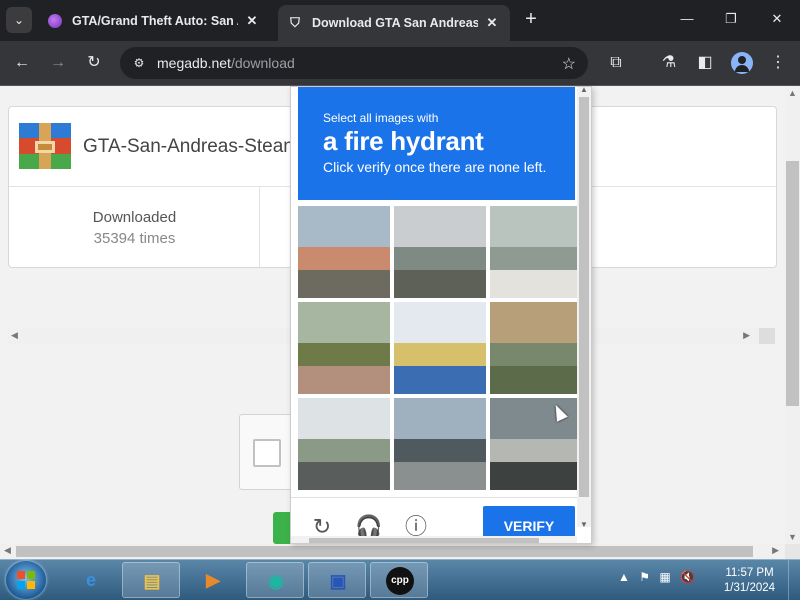 This screenshot has width=800, height=600. Describe the element at coordinates (687, 19) in the screenshot. I see `minimize-button: —` at that location.